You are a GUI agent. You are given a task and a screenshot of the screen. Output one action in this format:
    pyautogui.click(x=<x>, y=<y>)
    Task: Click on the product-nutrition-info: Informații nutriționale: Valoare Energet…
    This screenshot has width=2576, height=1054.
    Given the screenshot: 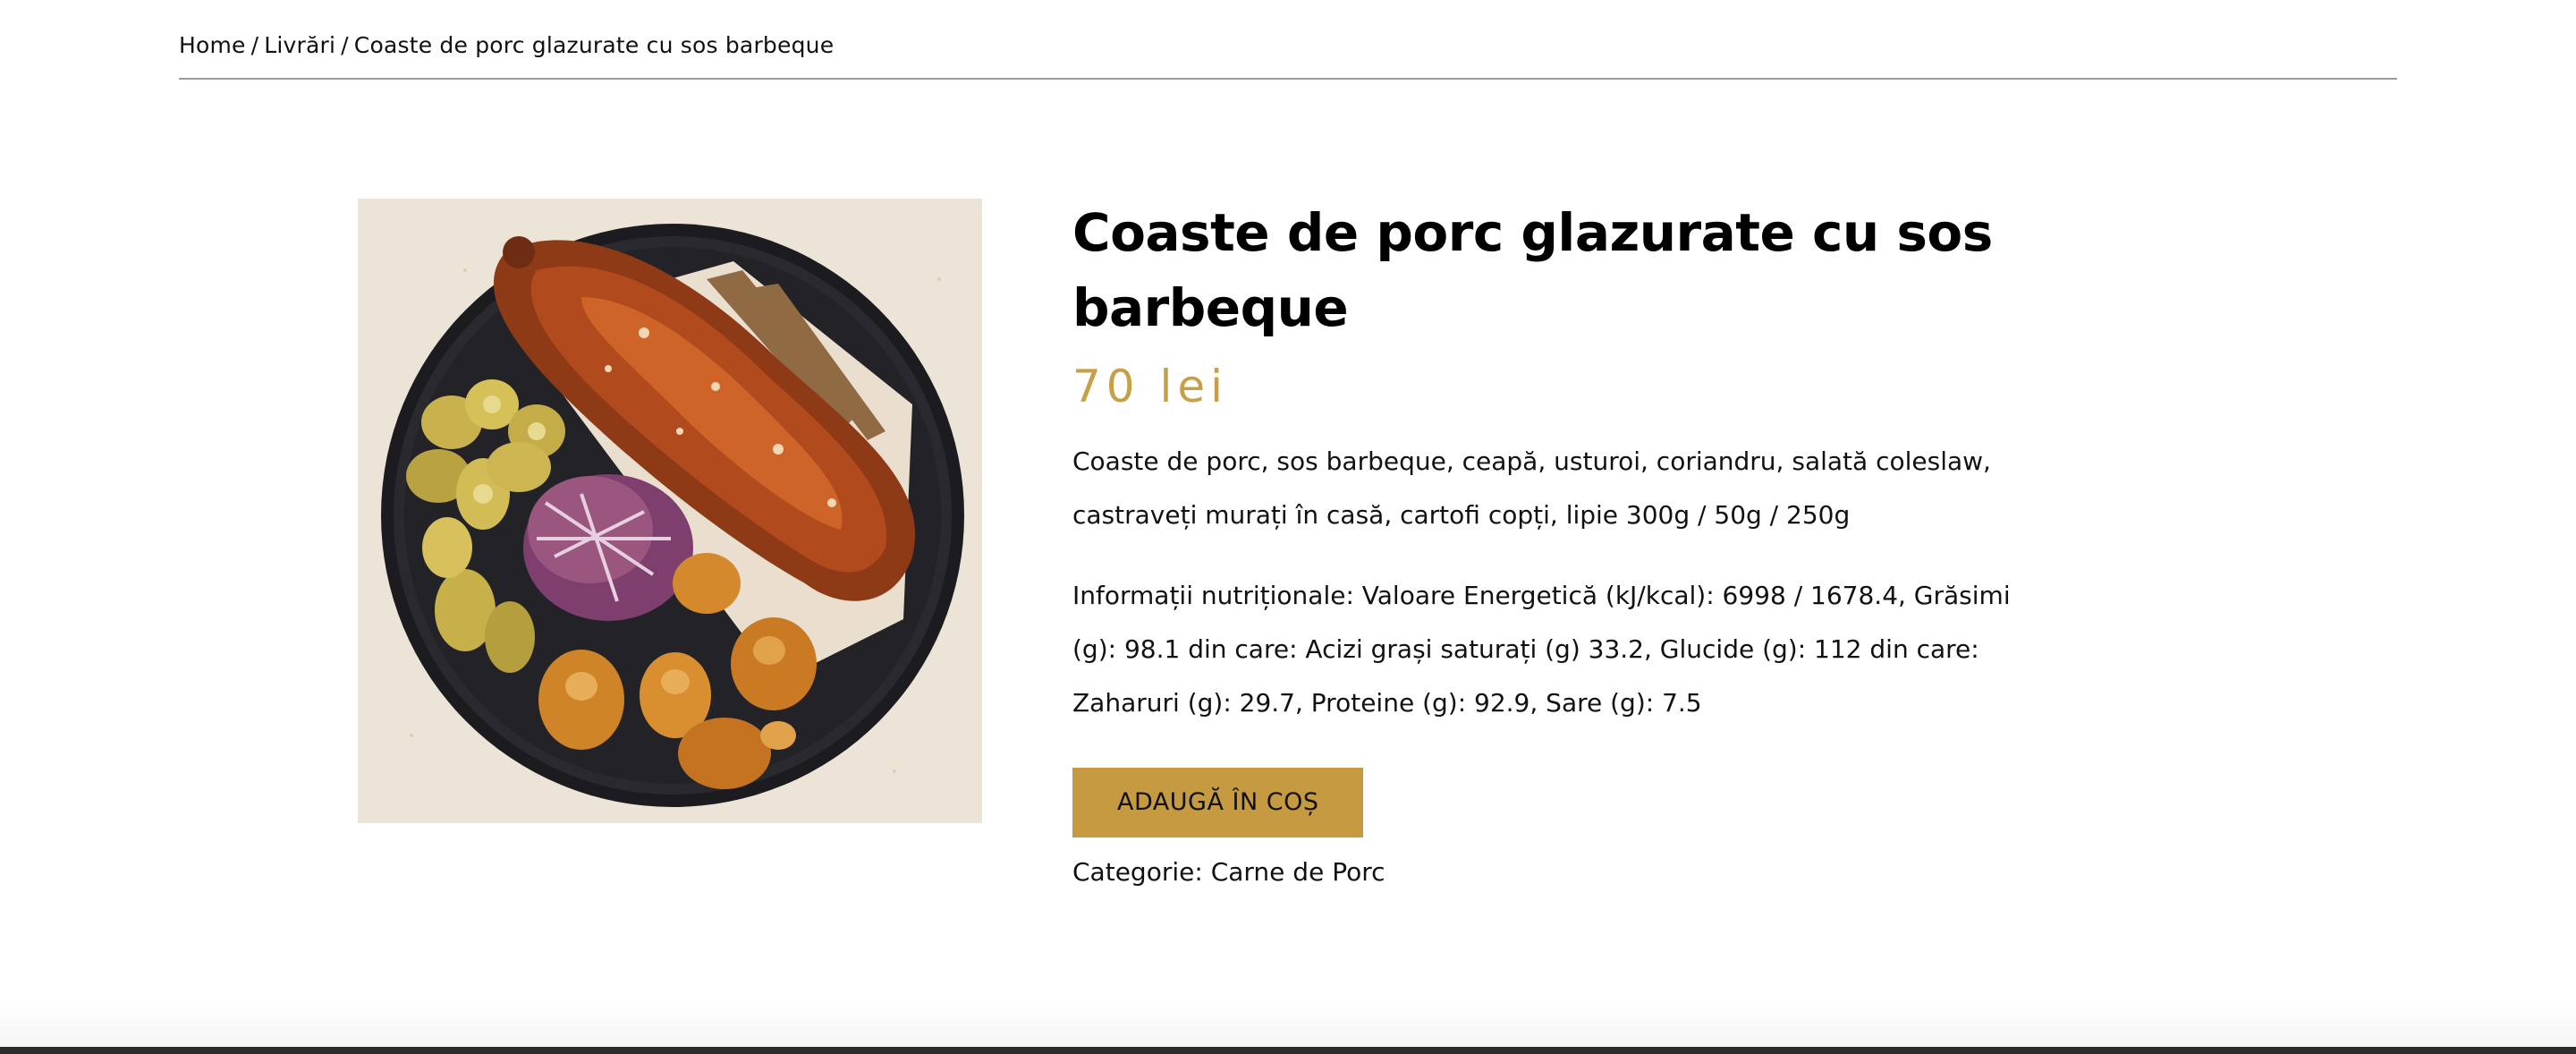 What is the action you would take?
    pyautogui.click(x=1541, y=649)
    